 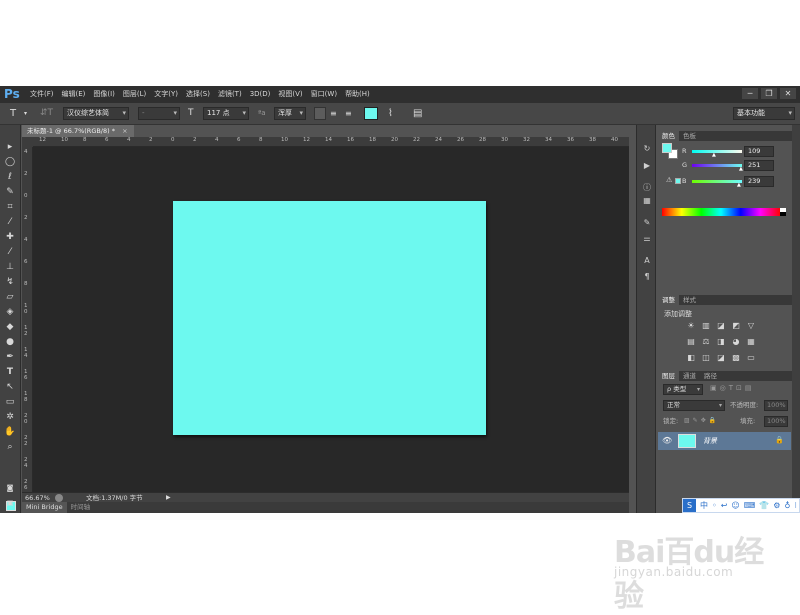 What do you see at coordinates (710, 376) in the screenshot?
I see `tab-paths: 路径` at bounding box center [710, 376].